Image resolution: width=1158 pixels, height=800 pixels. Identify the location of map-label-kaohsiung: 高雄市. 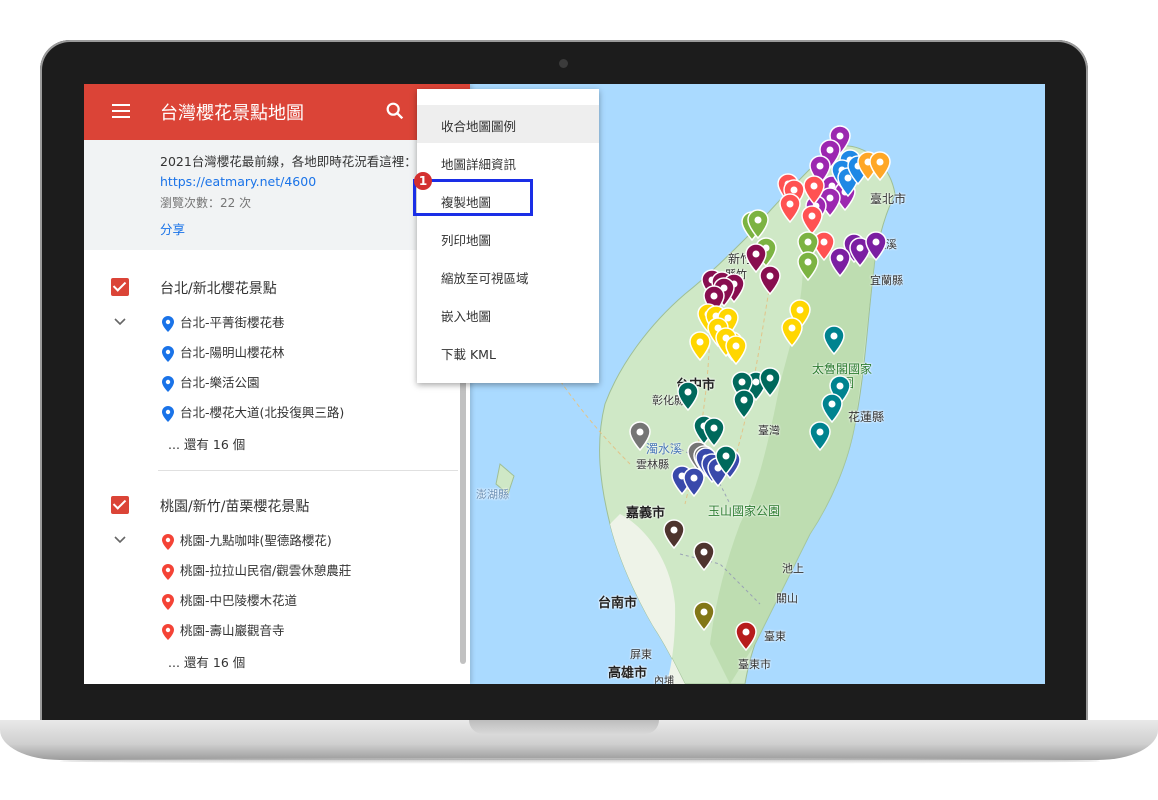
(628, 673).